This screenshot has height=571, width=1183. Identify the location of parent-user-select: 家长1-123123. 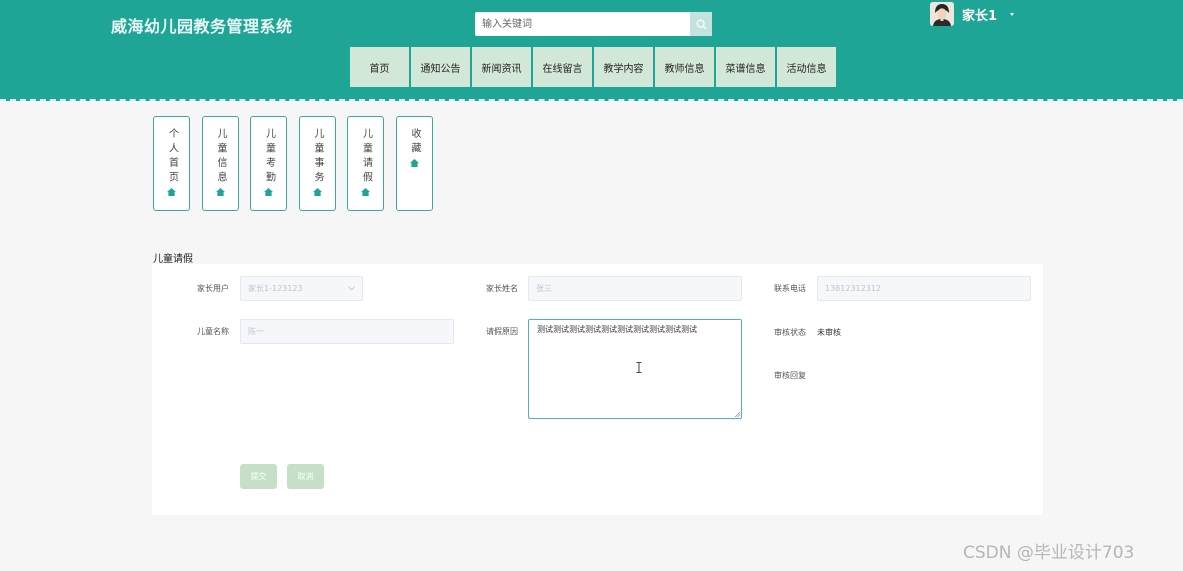
(301, 288).